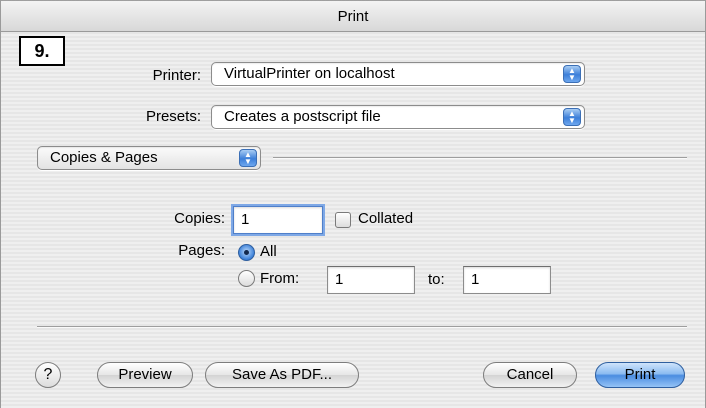 The width and height of the screenshot is (706, 408). I want to click on title-bar: Print, so click(353, 16).